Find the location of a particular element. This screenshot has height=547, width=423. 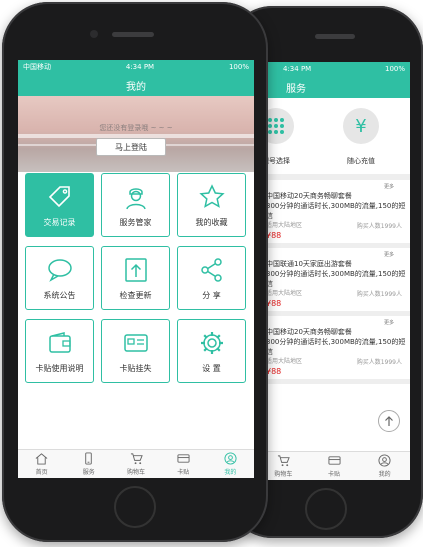

tile-label: 分 享 is located at coordinates (211, 295).